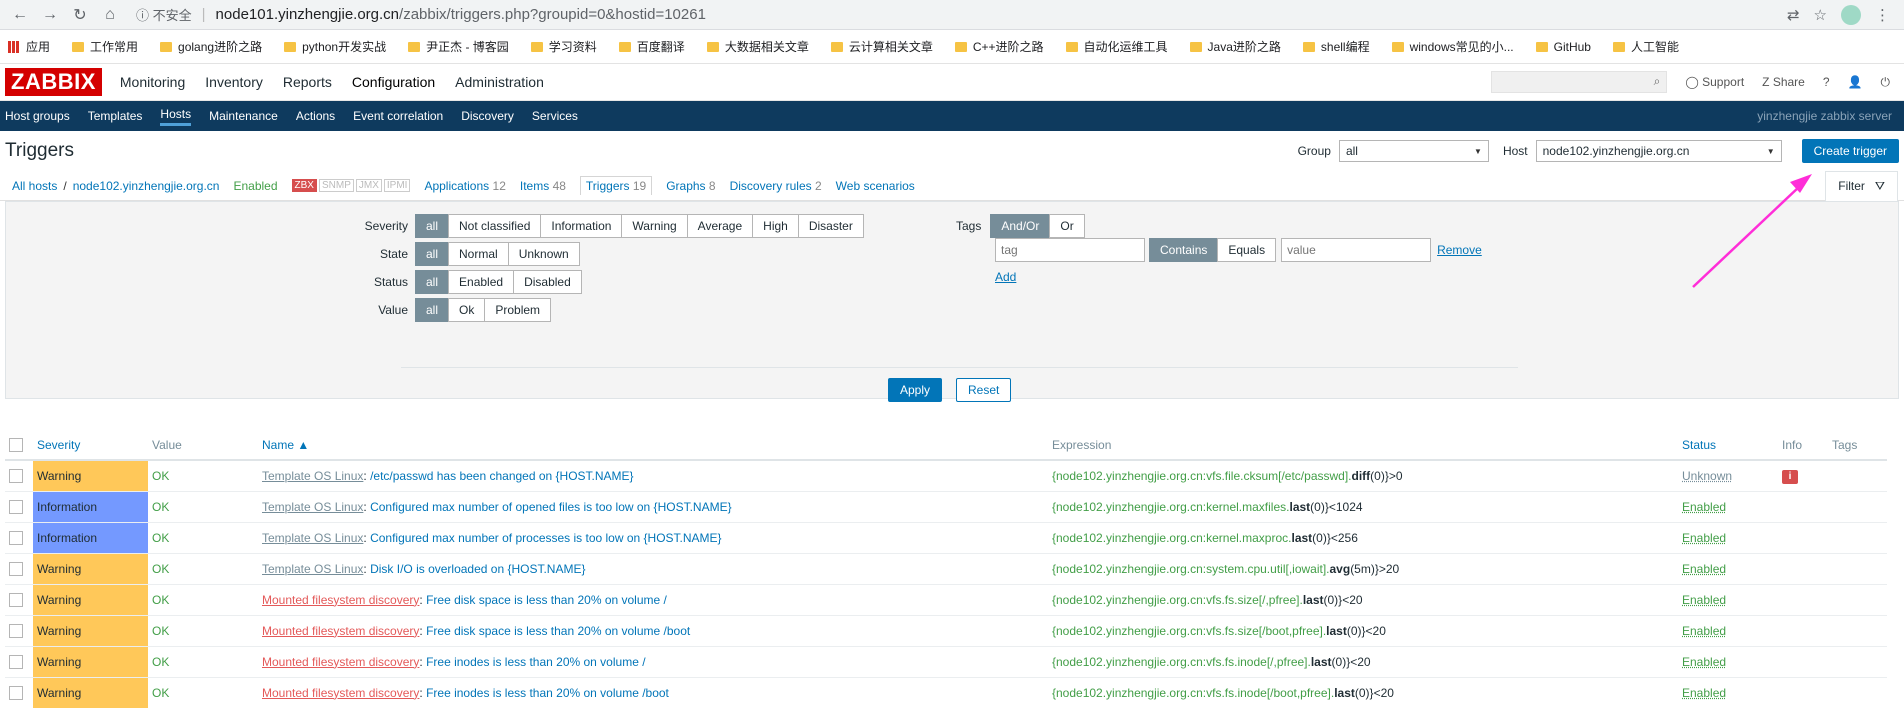  Describe the element at coordinates (464, 186) in the screenshot. I see `applications-tab: Applications 12` at that location.